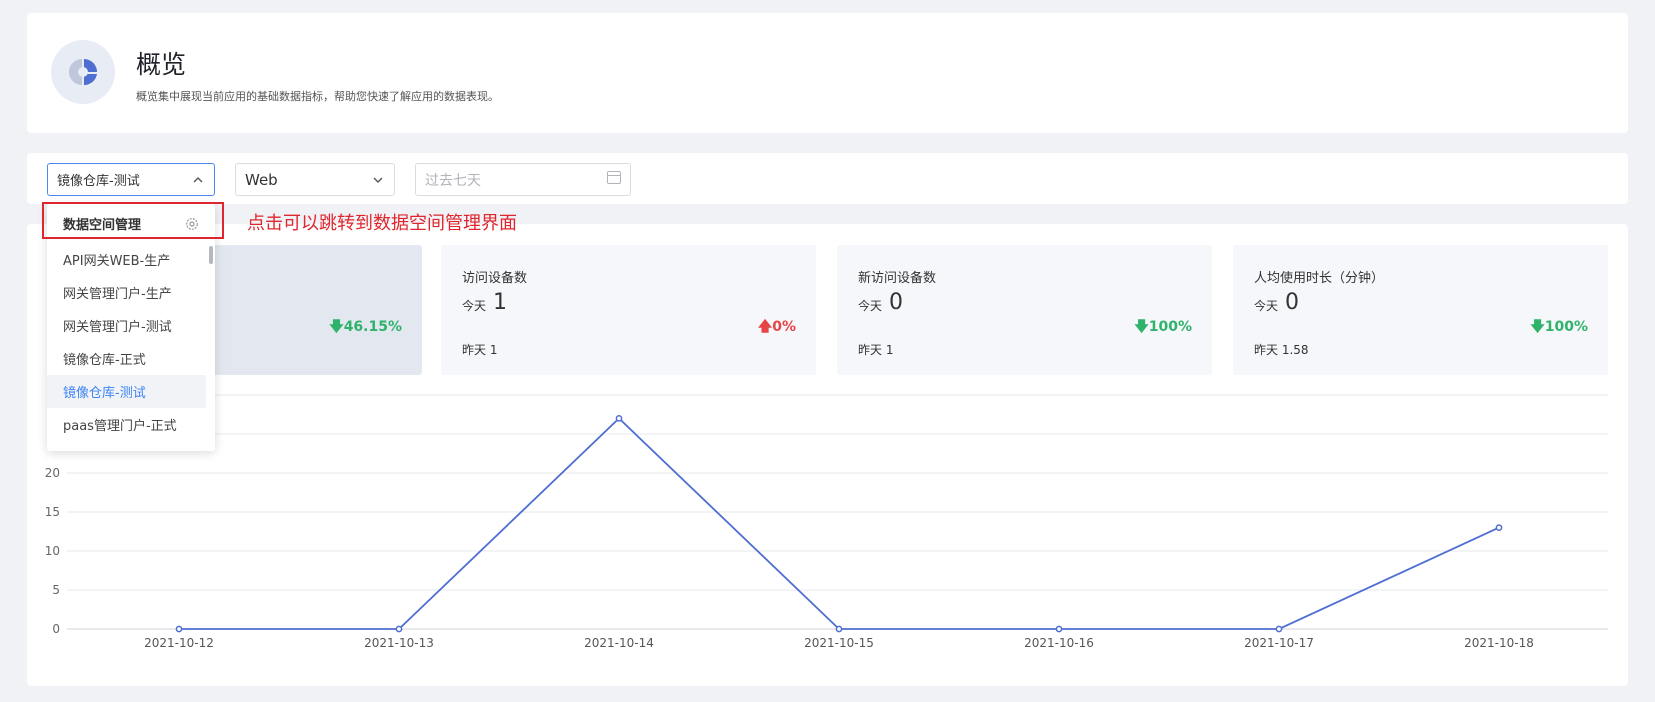  I want to click on x-tick-label: 2021-10-15, so click(839, 643).